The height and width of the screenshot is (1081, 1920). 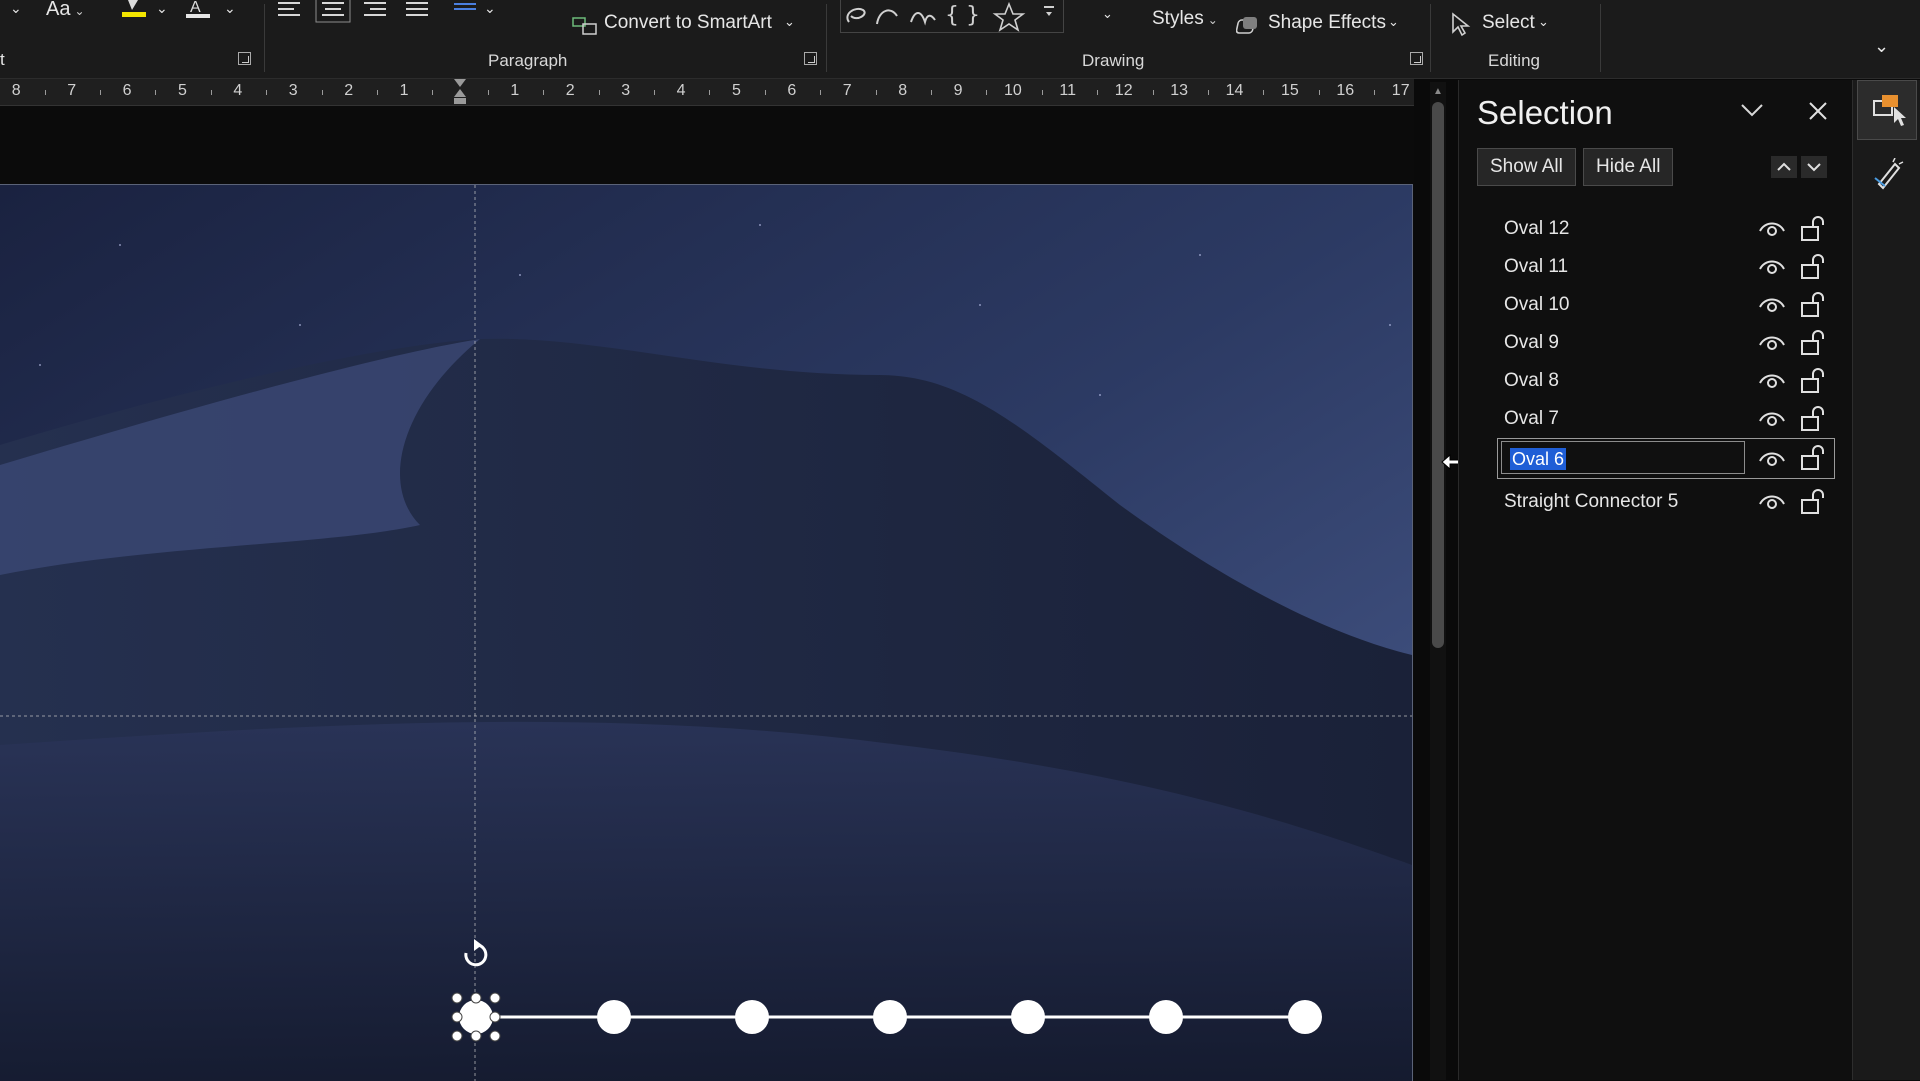 I want to click on bring-forward-button, so click(x=1784, y=167).